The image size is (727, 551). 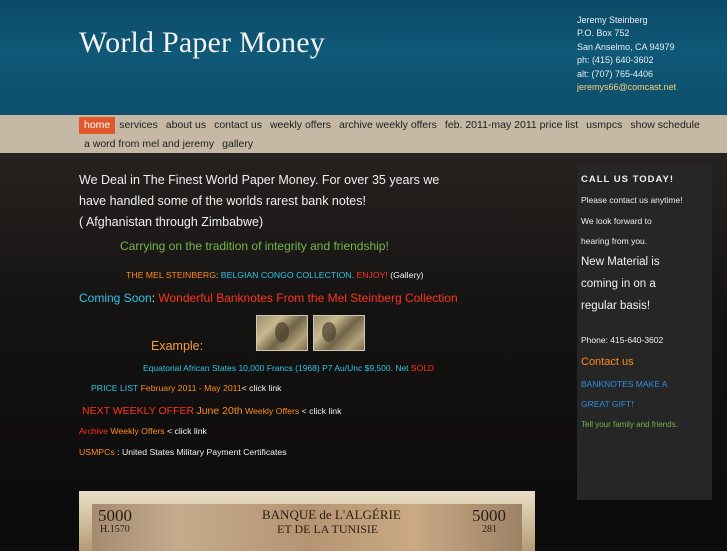 What do you see at coordinates (328, 529) in the screenshot?
I see `banknote-bank-subtitle: ET DE LA TUNISIE` at bounding box center [328, 529].